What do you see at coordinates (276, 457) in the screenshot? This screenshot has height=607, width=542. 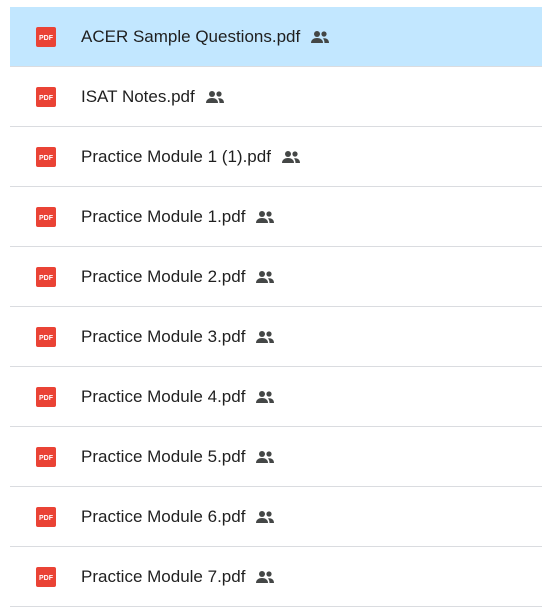 I see `file-row: PDF Practice Module 5.pdf` at bounding box center [276, 457].